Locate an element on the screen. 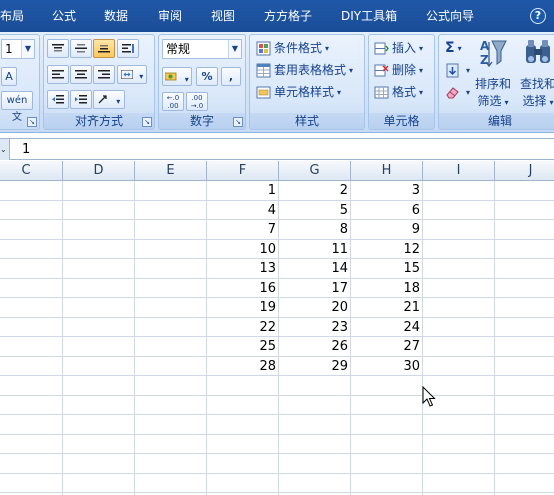  conditional-format-button: 条件格式 ▾ is located at coordinates (292, 48).